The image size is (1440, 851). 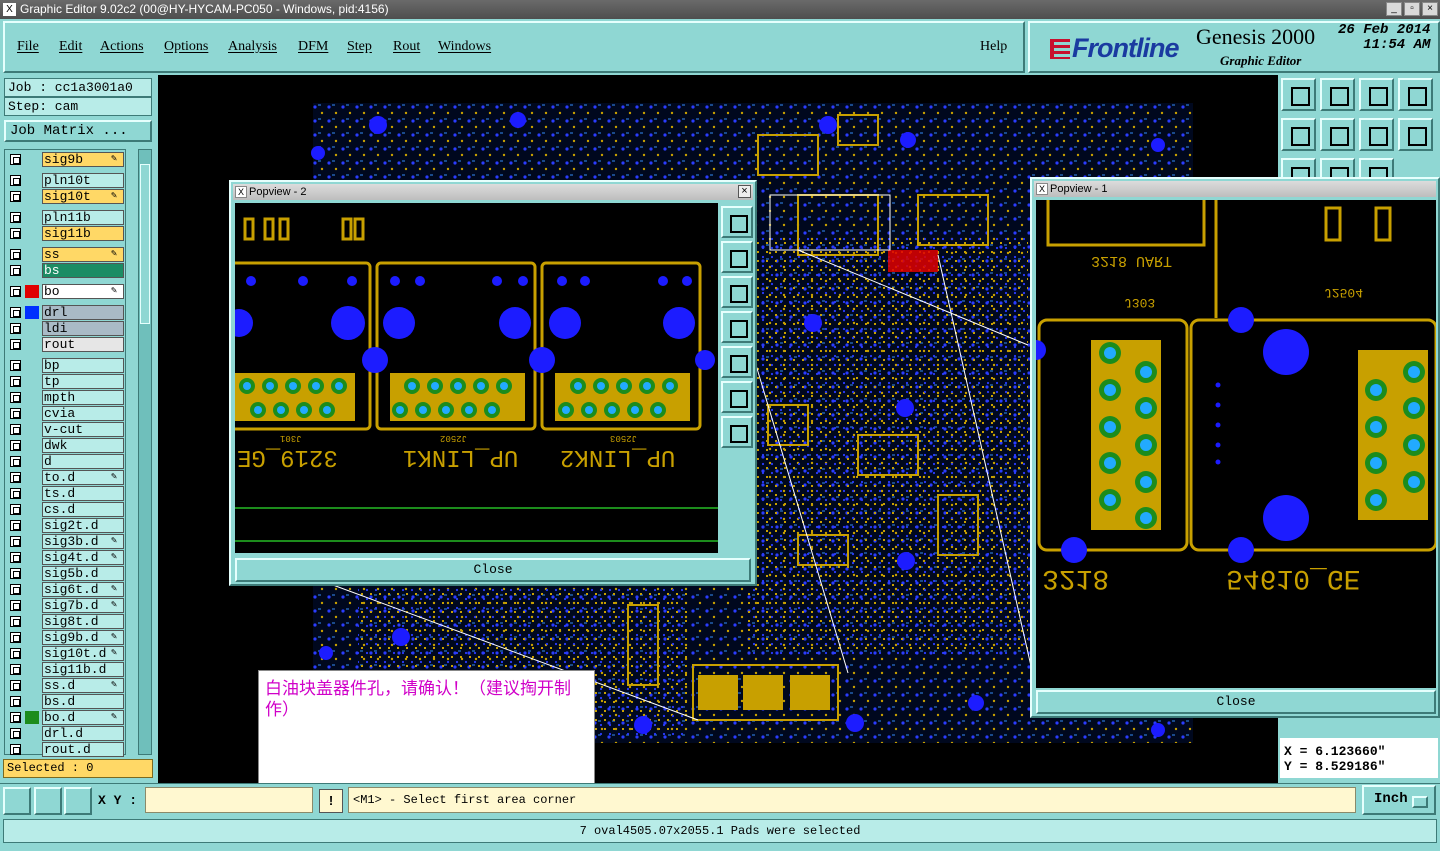 I want to click on layer-row: bo ✎, so click(x=66, y=291).